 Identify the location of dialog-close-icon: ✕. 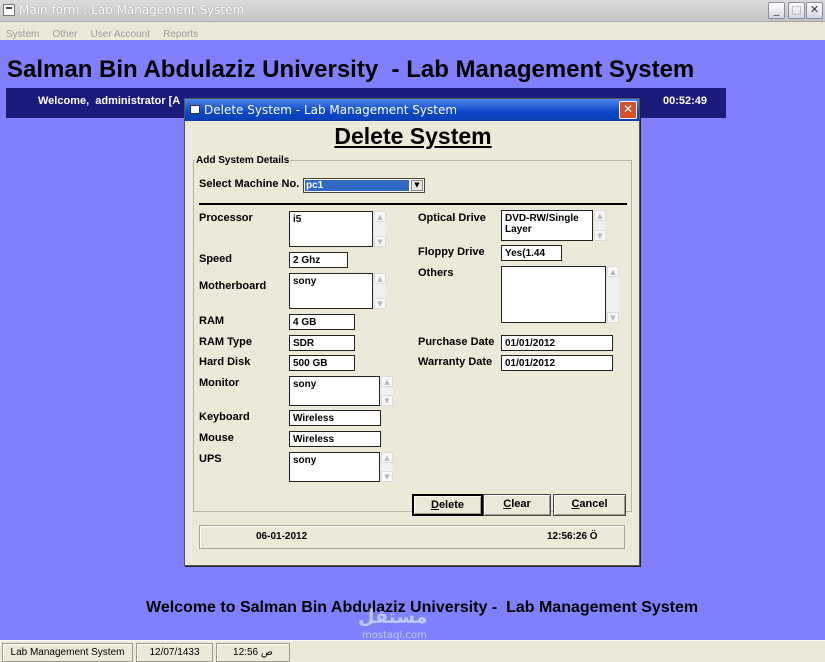
(628, 110).